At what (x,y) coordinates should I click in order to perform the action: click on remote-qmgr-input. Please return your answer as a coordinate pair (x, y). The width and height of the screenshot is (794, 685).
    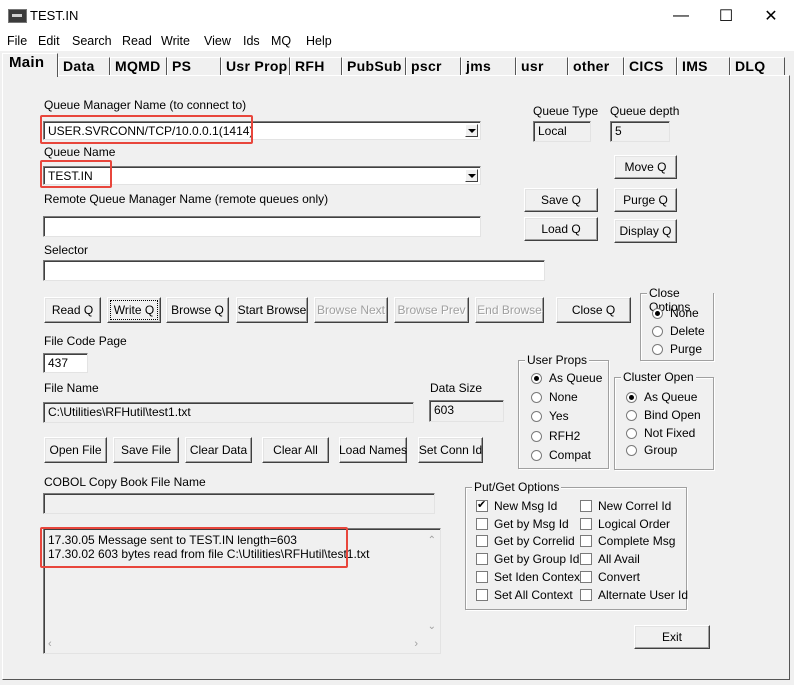
    Looking at the image, I should click on (262, 226).